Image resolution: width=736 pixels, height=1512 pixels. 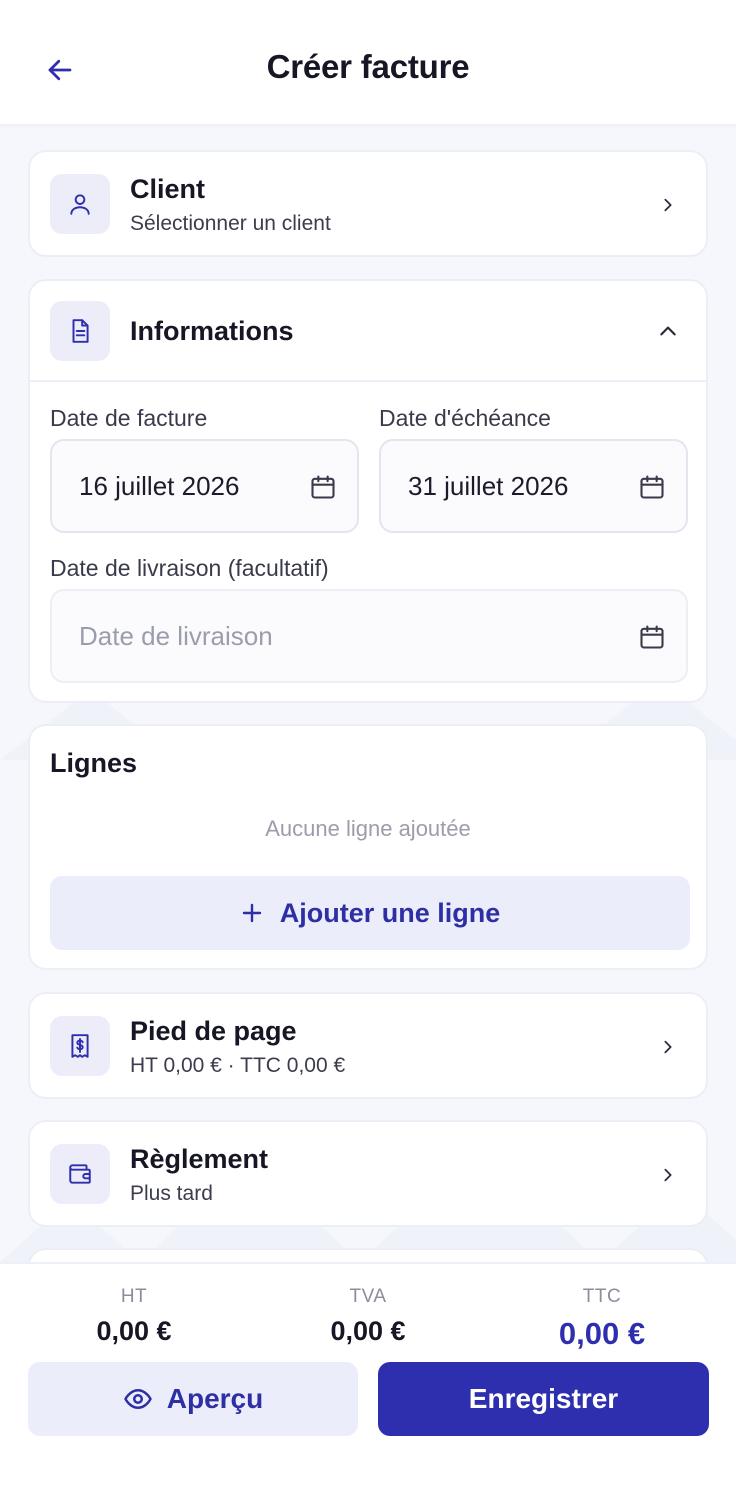 What do you see at coordinates (369, 636) in the screenshot?
I see `delivery-date-field: Date de livraison` at bounding box center [369, 636].